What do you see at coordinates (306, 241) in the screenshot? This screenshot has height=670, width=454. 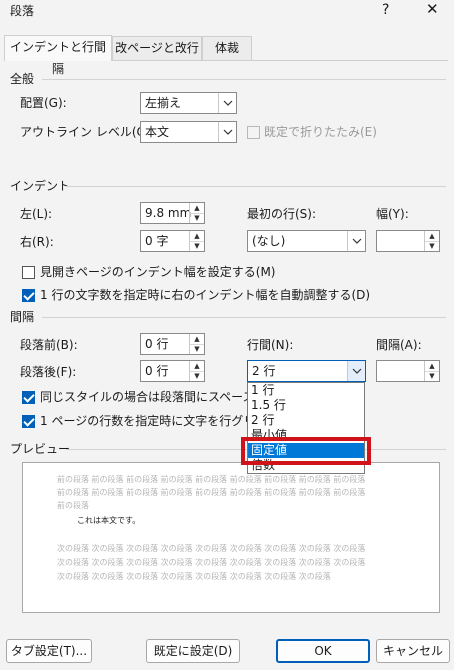 I see `first-line-select: (なし)` at bounding box center [306, 241].